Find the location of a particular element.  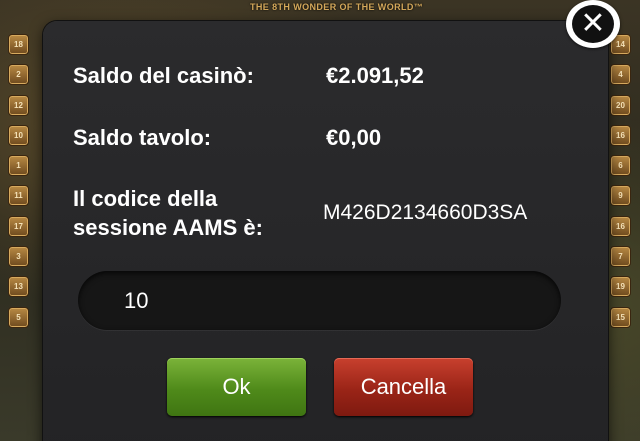

payline-badge: 19 is located at coordinates (620, 287).